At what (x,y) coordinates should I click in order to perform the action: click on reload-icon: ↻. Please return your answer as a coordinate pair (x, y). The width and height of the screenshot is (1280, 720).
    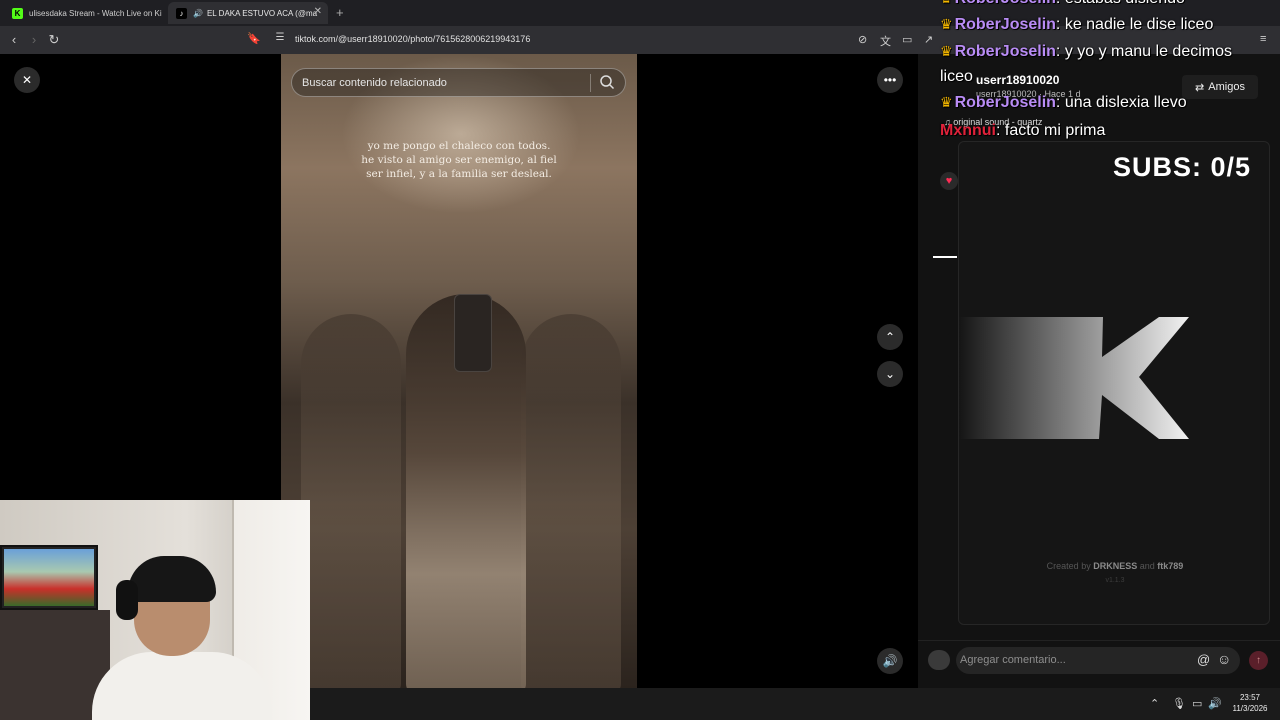
    Looking at the image, I should click on (54, 40).